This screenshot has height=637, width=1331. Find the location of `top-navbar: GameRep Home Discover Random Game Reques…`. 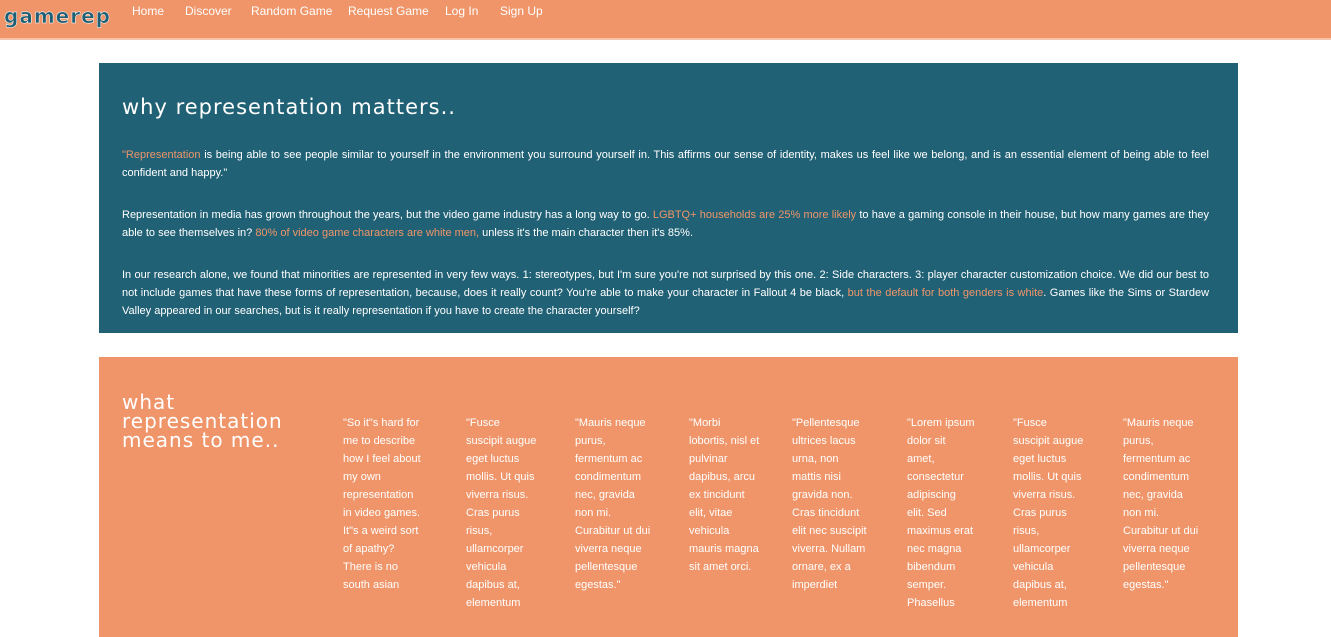

top-navbar: GameRep Home Discover Random Game Reques… is located at coordinates (665, 20).